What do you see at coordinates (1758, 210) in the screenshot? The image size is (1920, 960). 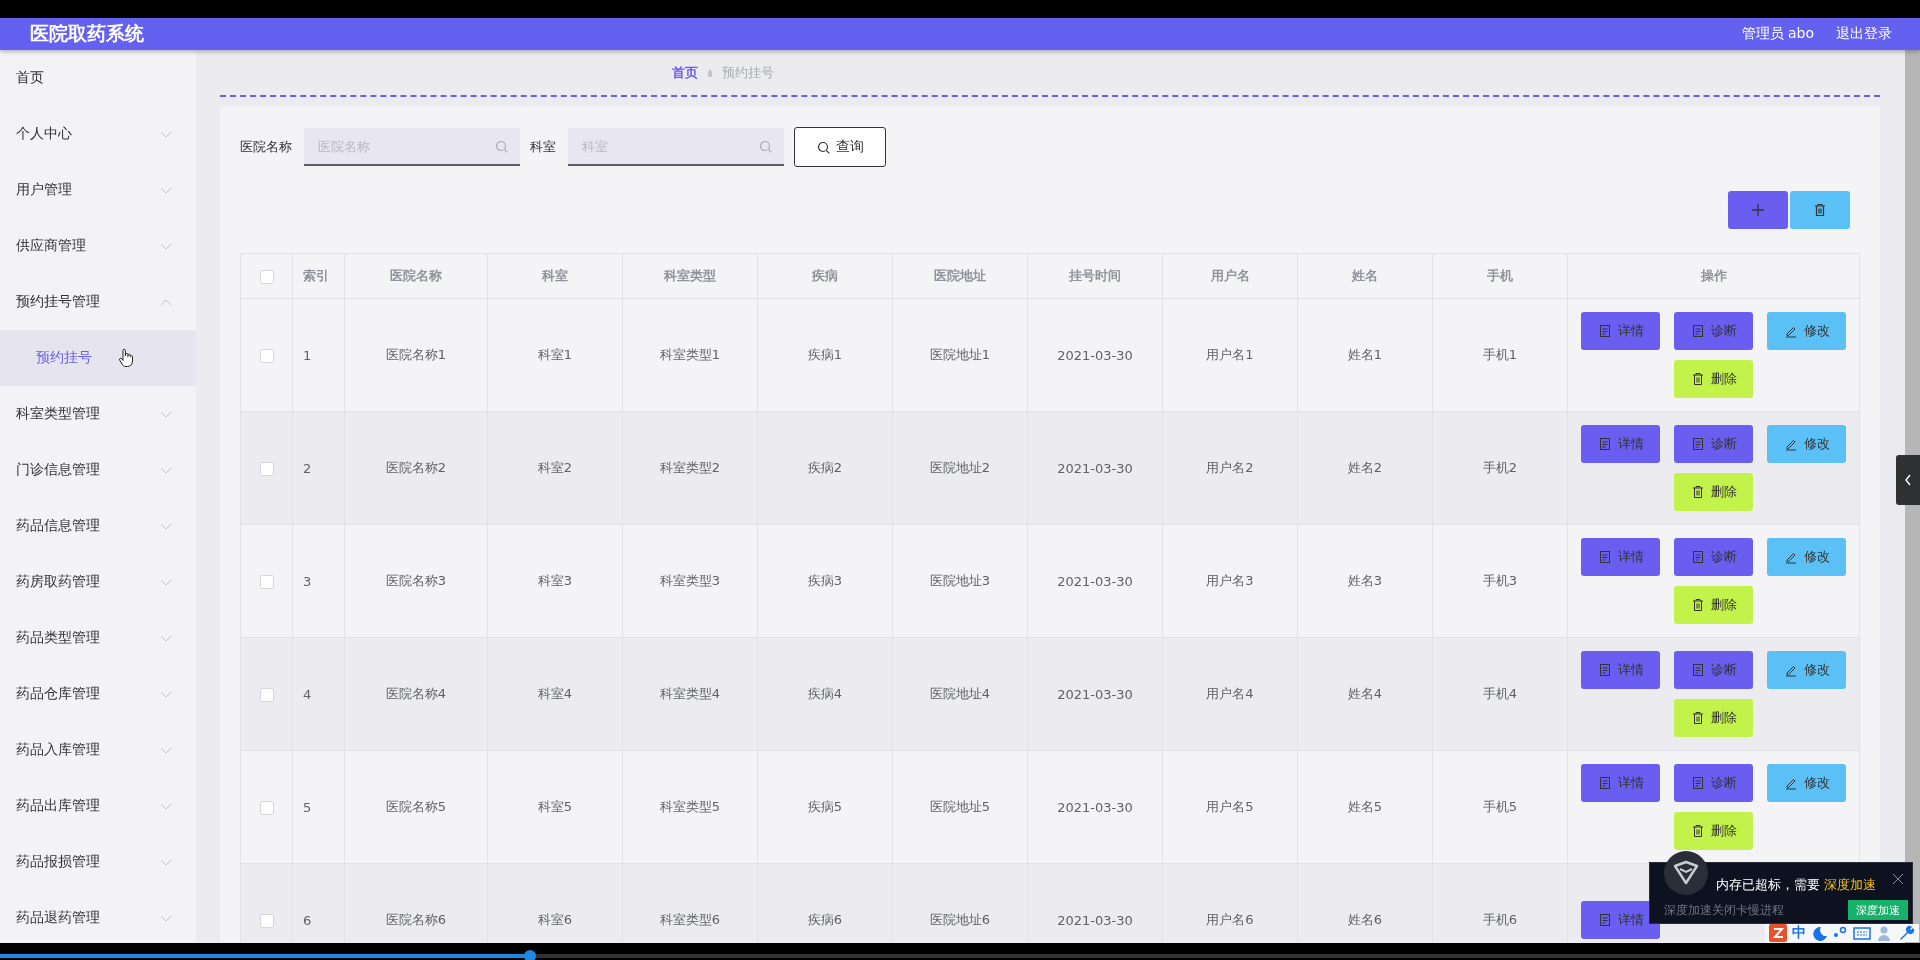 I see `plus-icon` at bounding box center [1758, 210].